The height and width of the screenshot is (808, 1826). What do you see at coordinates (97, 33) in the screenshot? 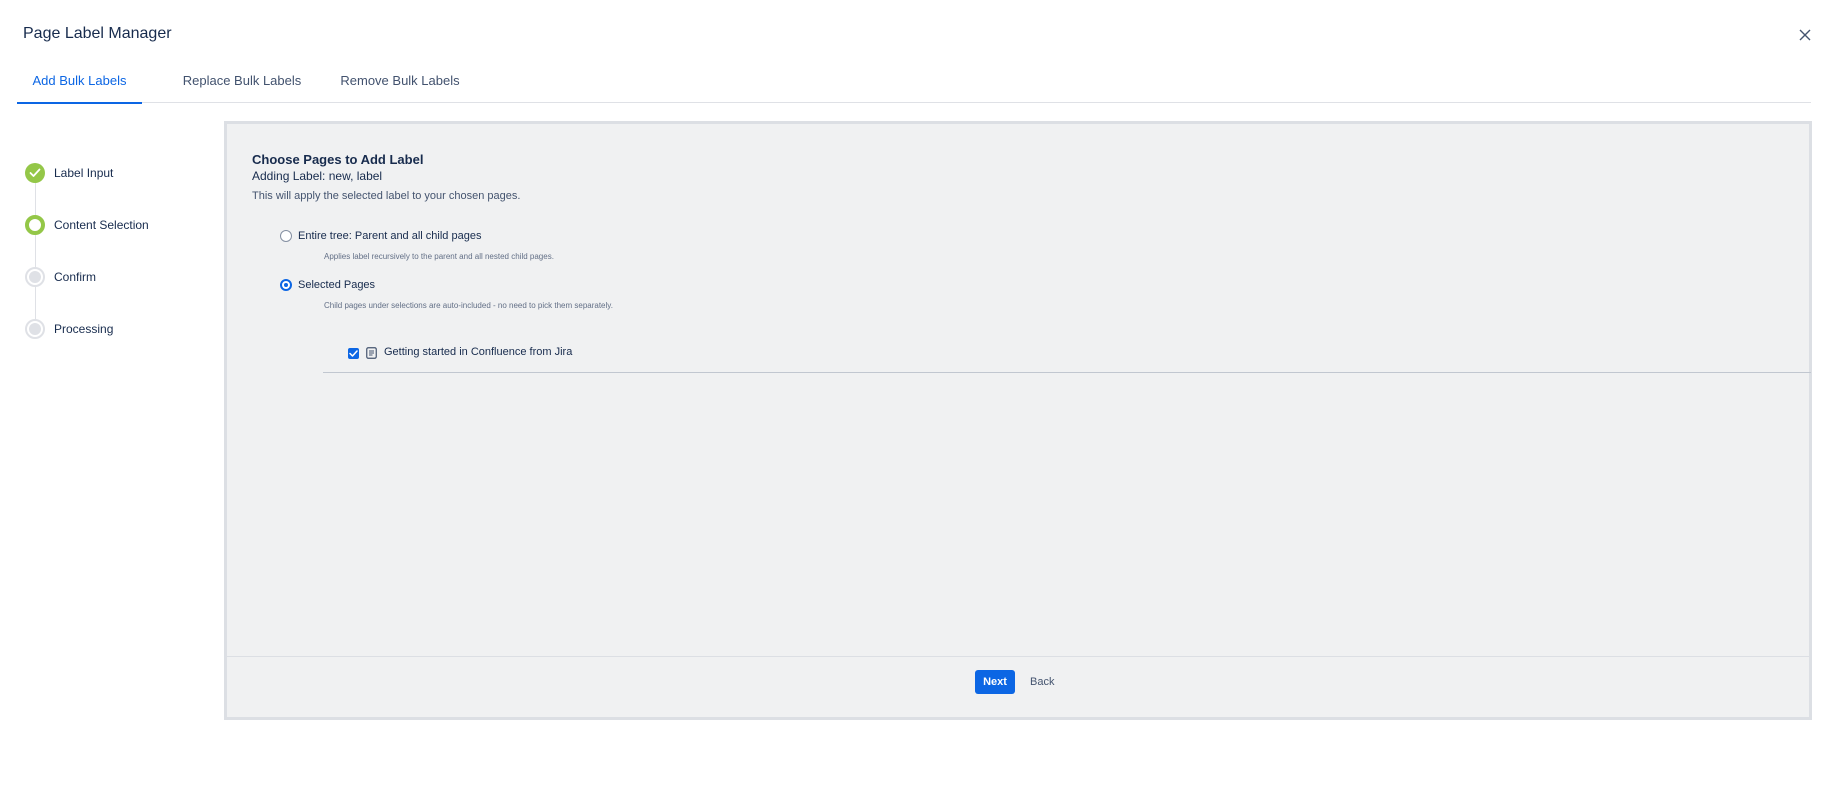
I see `app-title: Page Label Manager` at bounding box center [97, 33].